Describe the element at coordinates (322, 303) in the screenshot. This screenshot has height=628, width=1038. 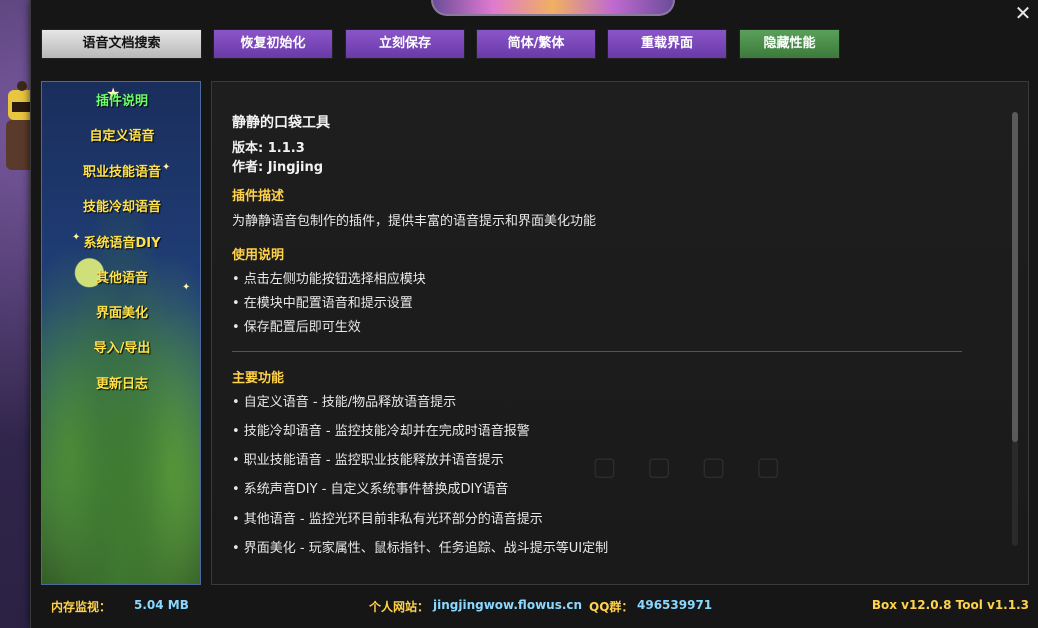
I see `usage-item: • 在模块中配置语音和提示设置` at that location.